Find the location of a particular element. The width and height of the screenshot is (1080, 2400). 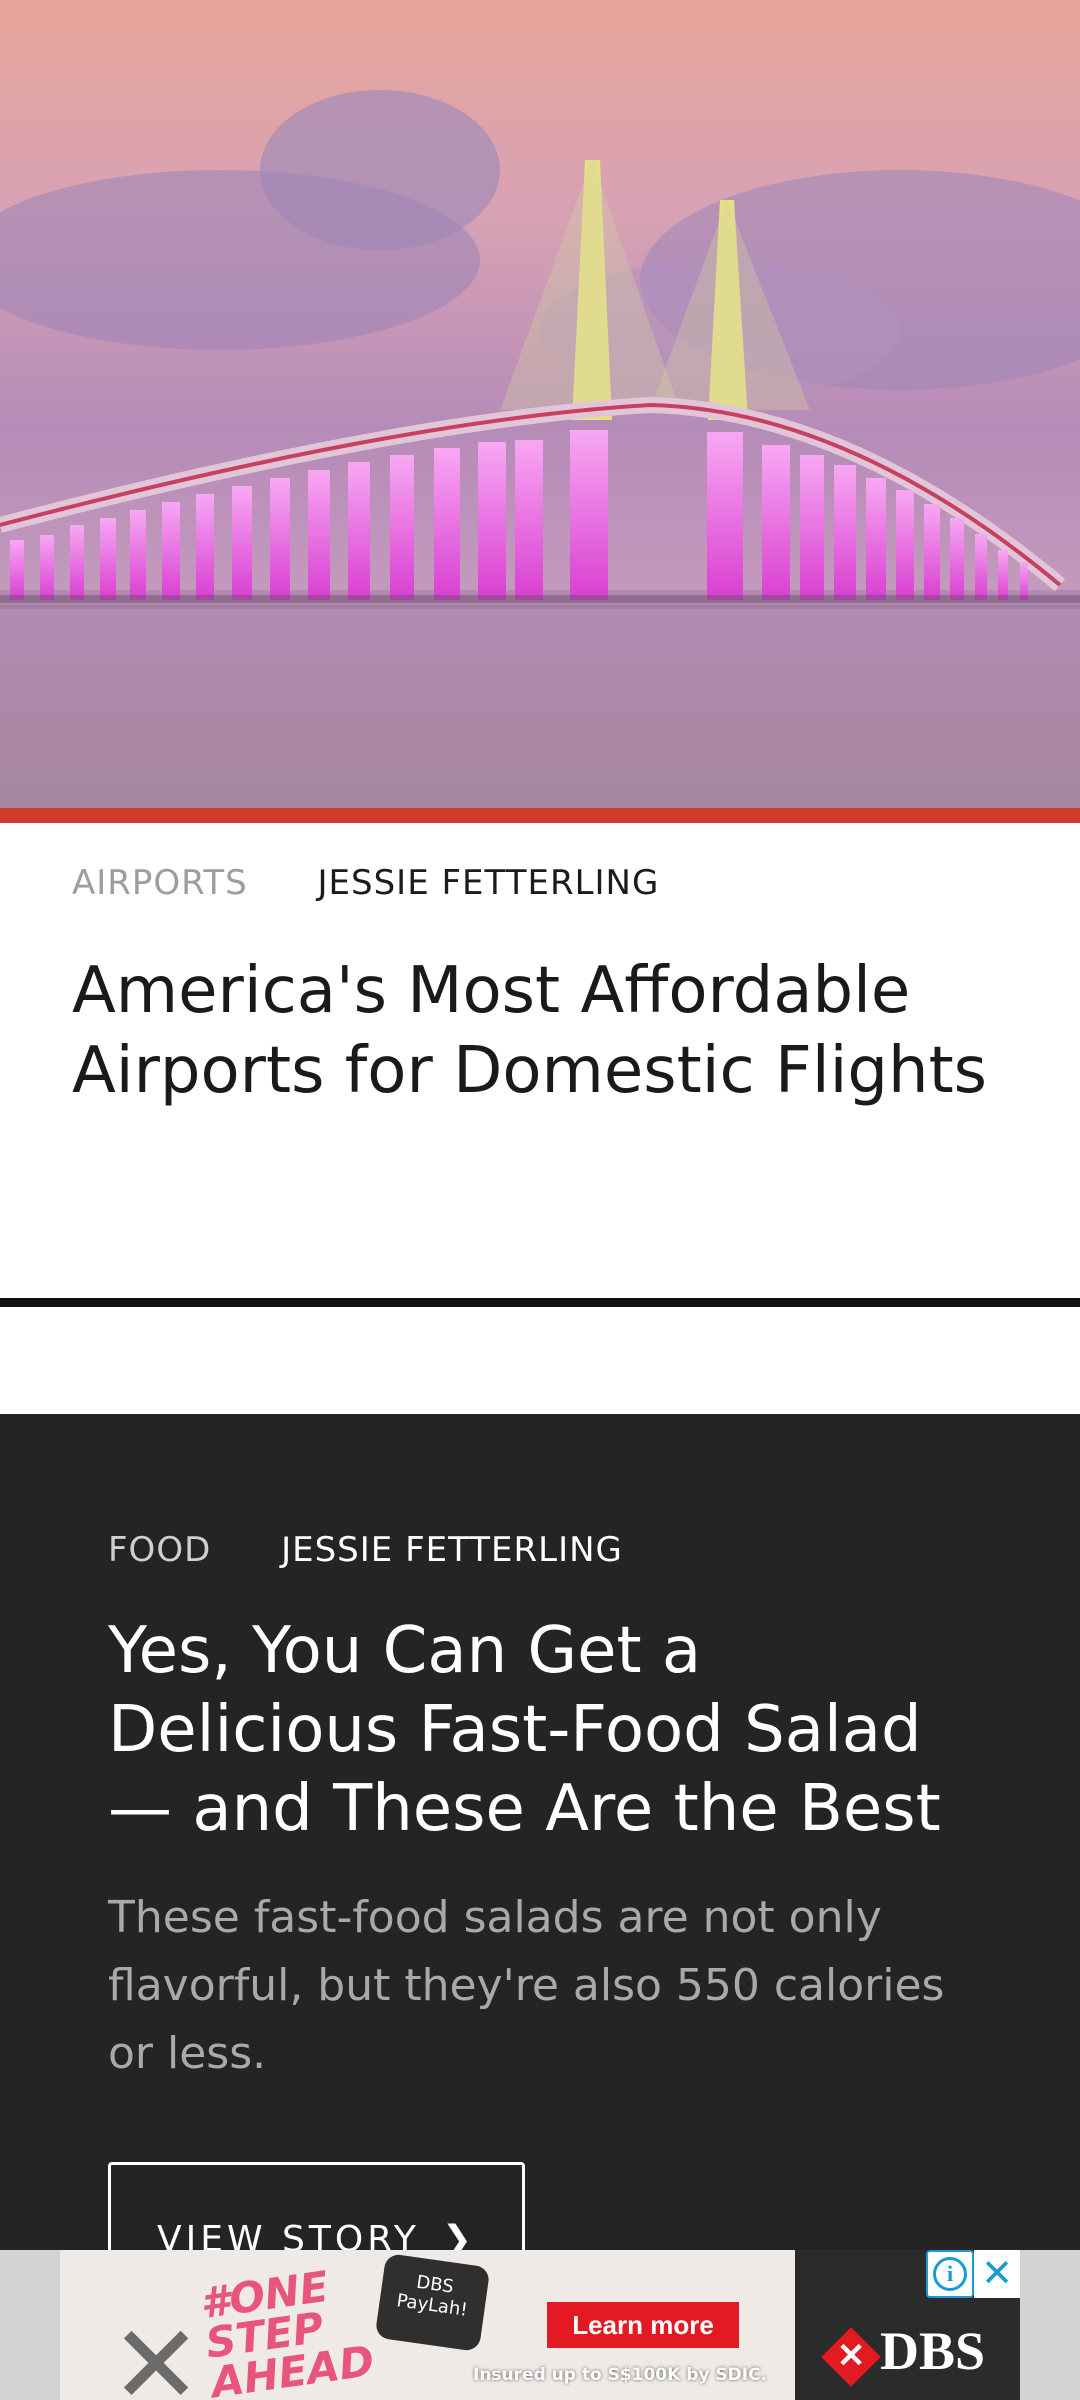

ad-brand-text: DBS is located at coordinates (933, 2351).